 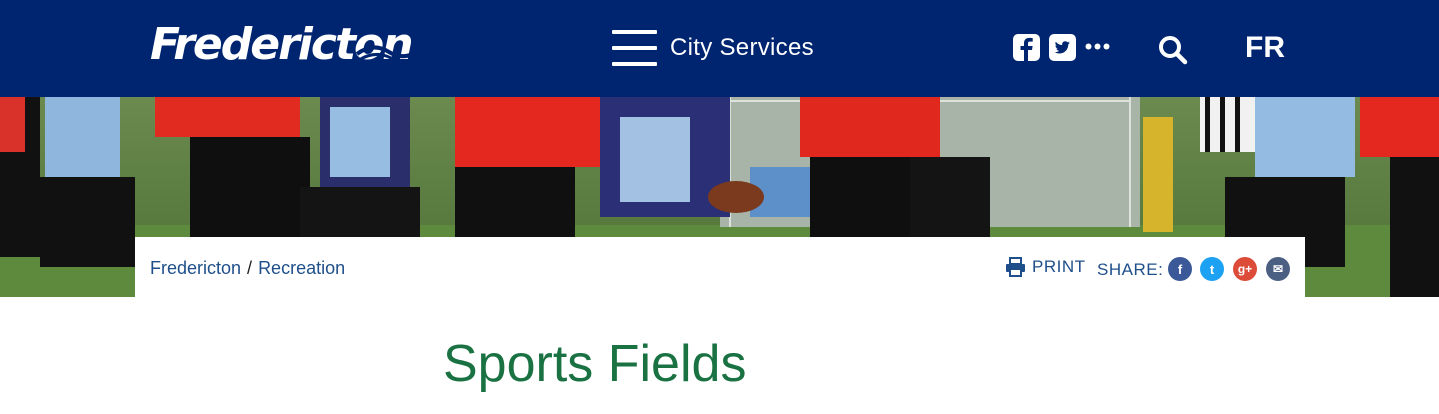 I want to click on logo-wave-icon, so click(x=390, y=54).